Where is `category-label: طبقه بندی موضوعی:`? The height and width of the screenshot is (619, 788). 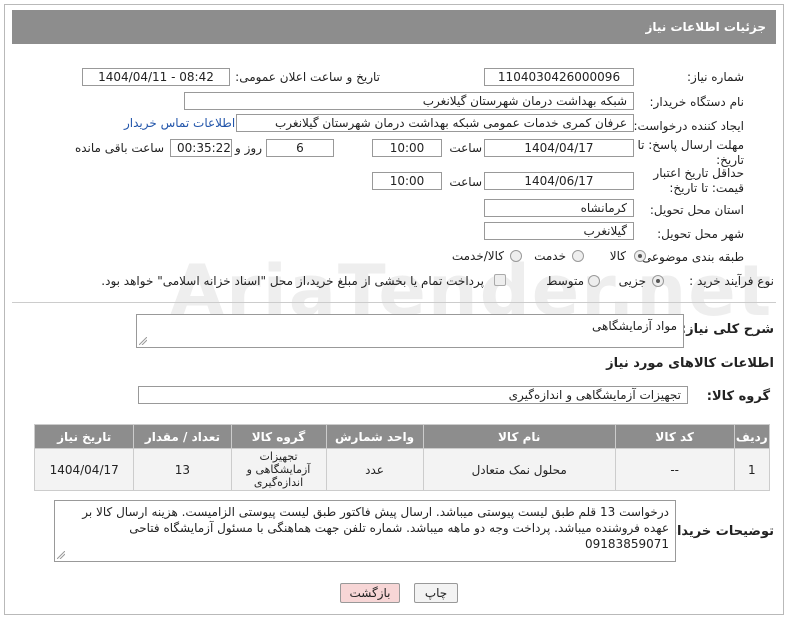
category-label: طبقه بندی موضوعی: is located at coordinates (690, 257).